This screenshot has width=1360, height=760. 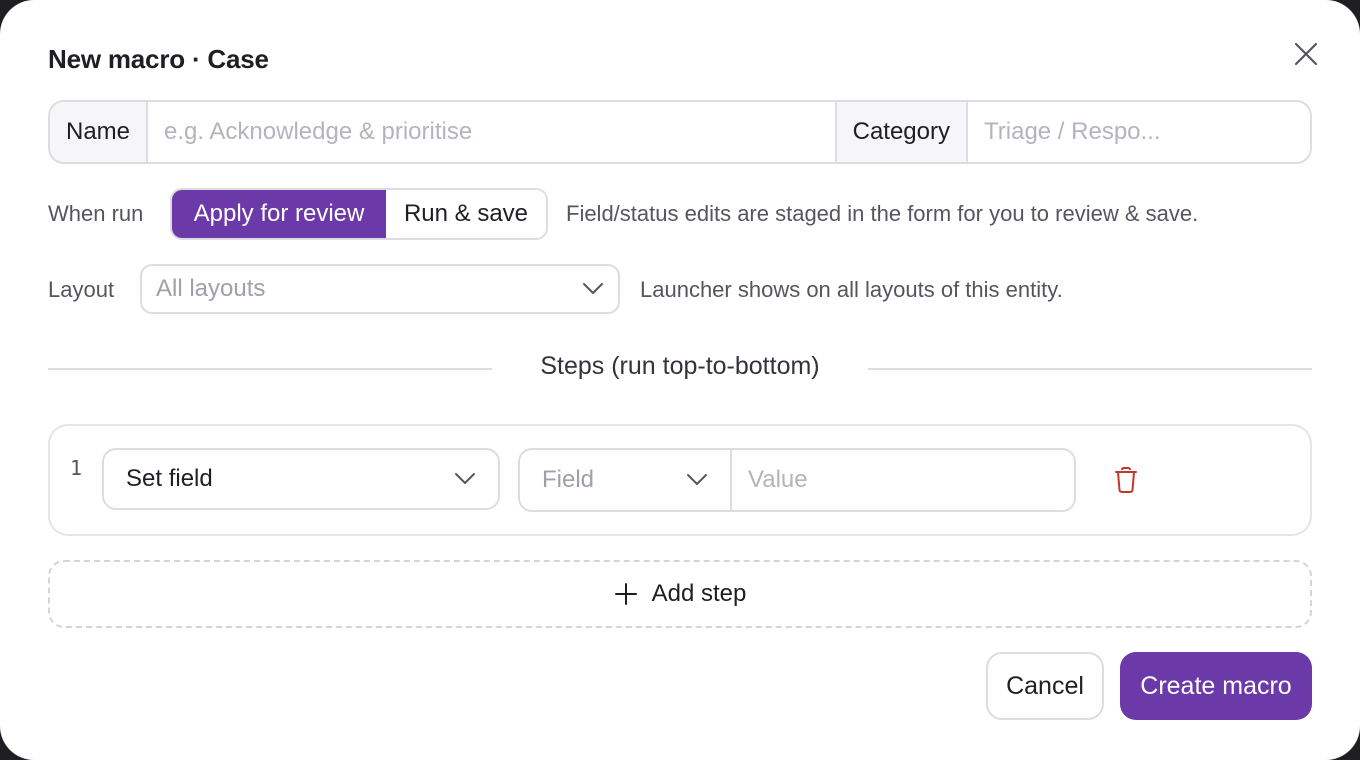 I want to click on steps-heading: Steps (run top-to-bottom), so click(x=680, y=366).